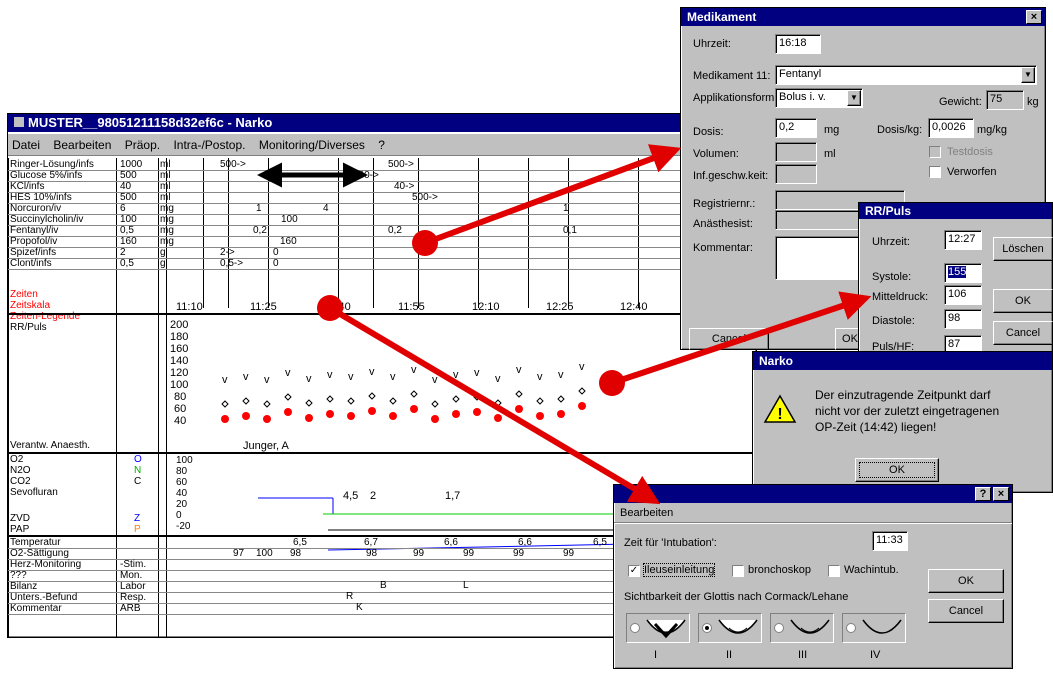 The width and height of the screenshot is (1053, 673). I want to click on dosis-field: 0,2, so click(796, 128).